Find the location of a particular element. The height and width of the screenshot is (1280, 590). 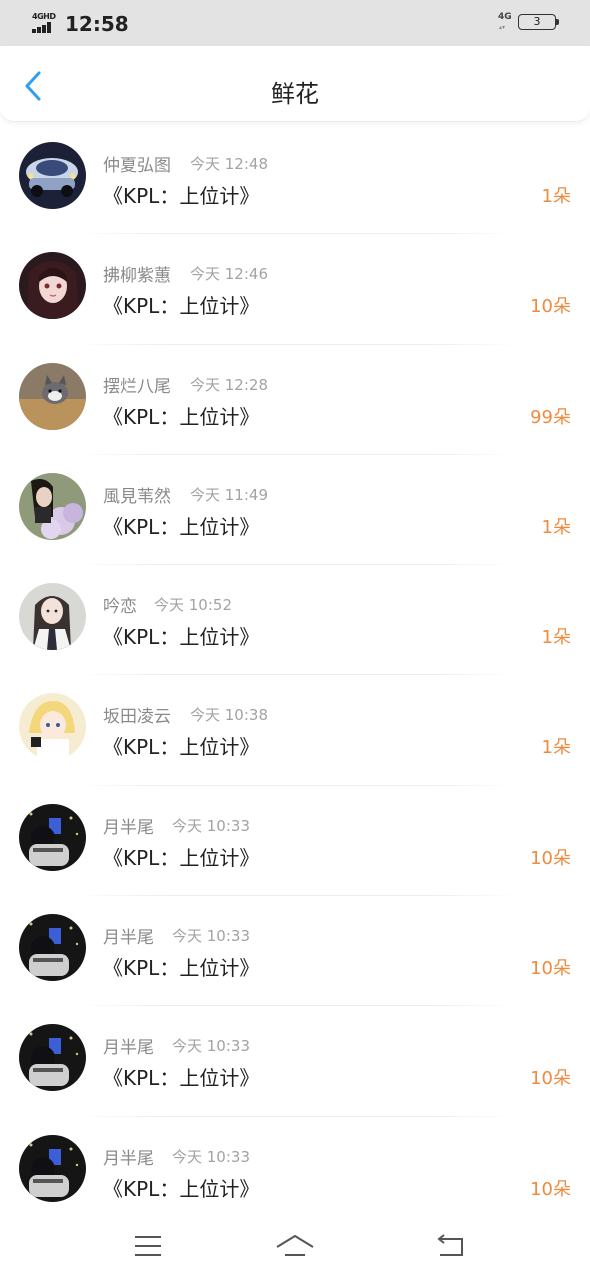

user-name: 風見苇然 is located at coordinates (137, 496).